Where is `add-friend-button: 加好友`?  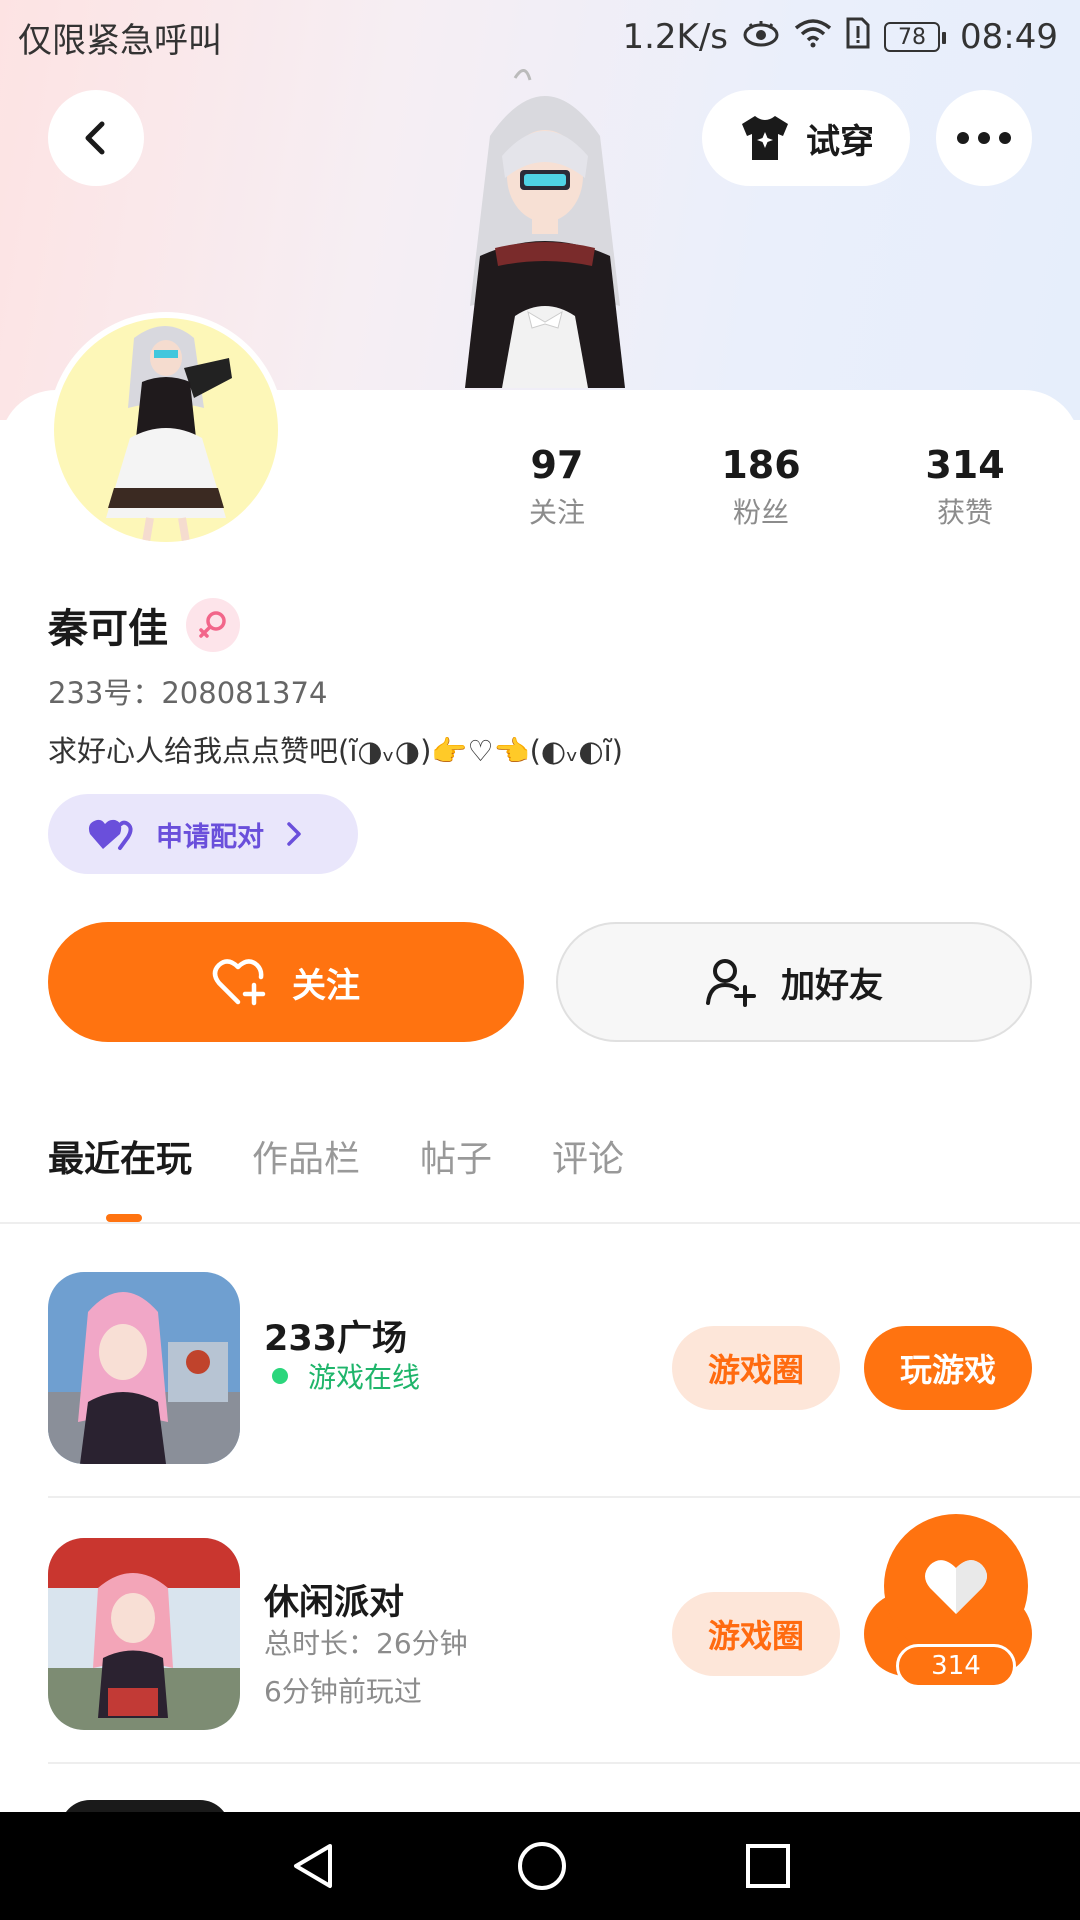 add-friend-button: 加好友 is located at coordinates (794, 982).